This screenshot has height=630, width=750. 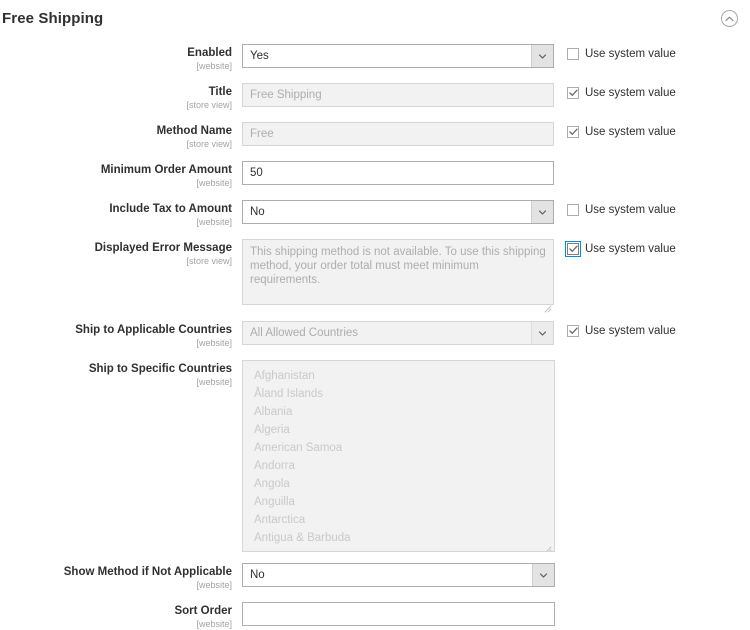 I want to click on label-text: Ship to Specific Countries, so click(x=160, y=369).